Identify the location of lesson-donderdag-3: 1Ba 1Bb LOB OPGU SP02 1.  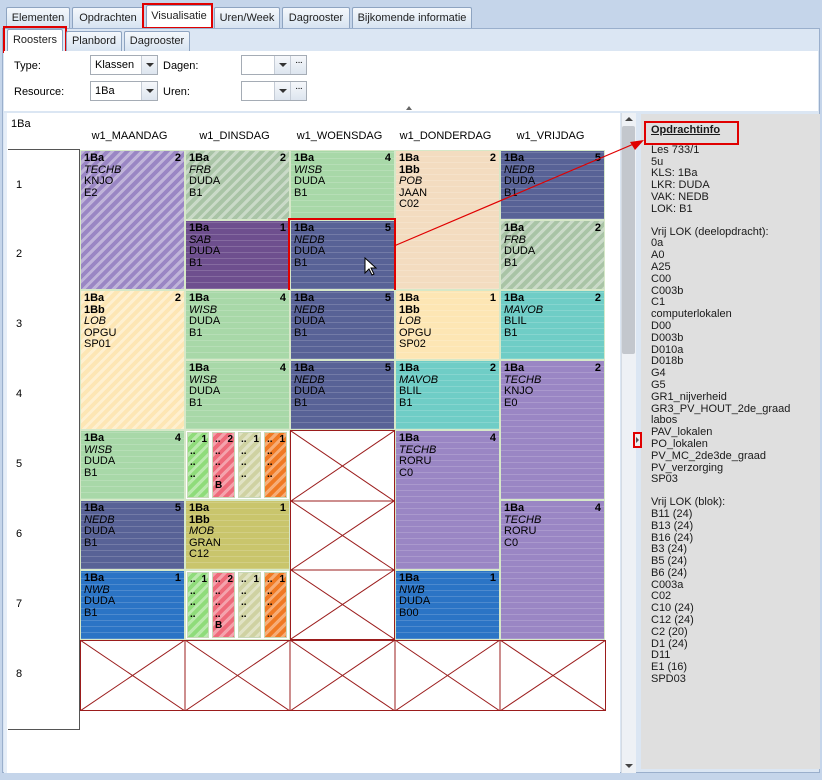
(447, 325).